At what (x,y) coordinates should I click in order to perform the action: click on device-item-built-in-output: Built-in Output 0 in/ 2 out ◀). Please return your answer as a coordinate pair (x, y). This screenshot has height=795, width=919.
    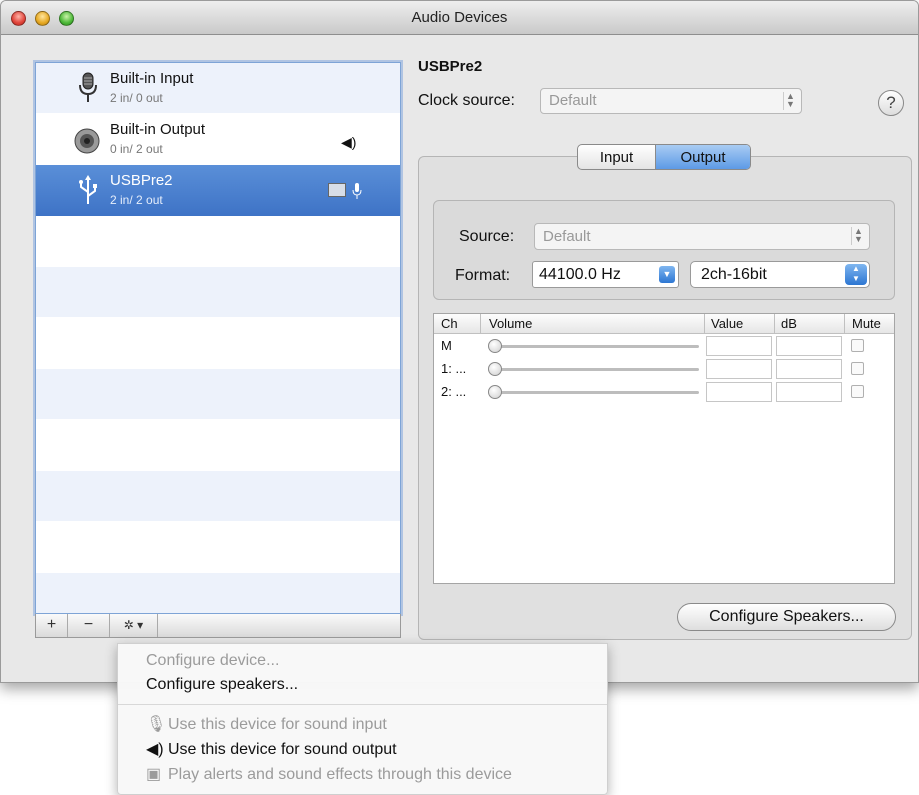
    Looking at the image, I should click on (218, 139).